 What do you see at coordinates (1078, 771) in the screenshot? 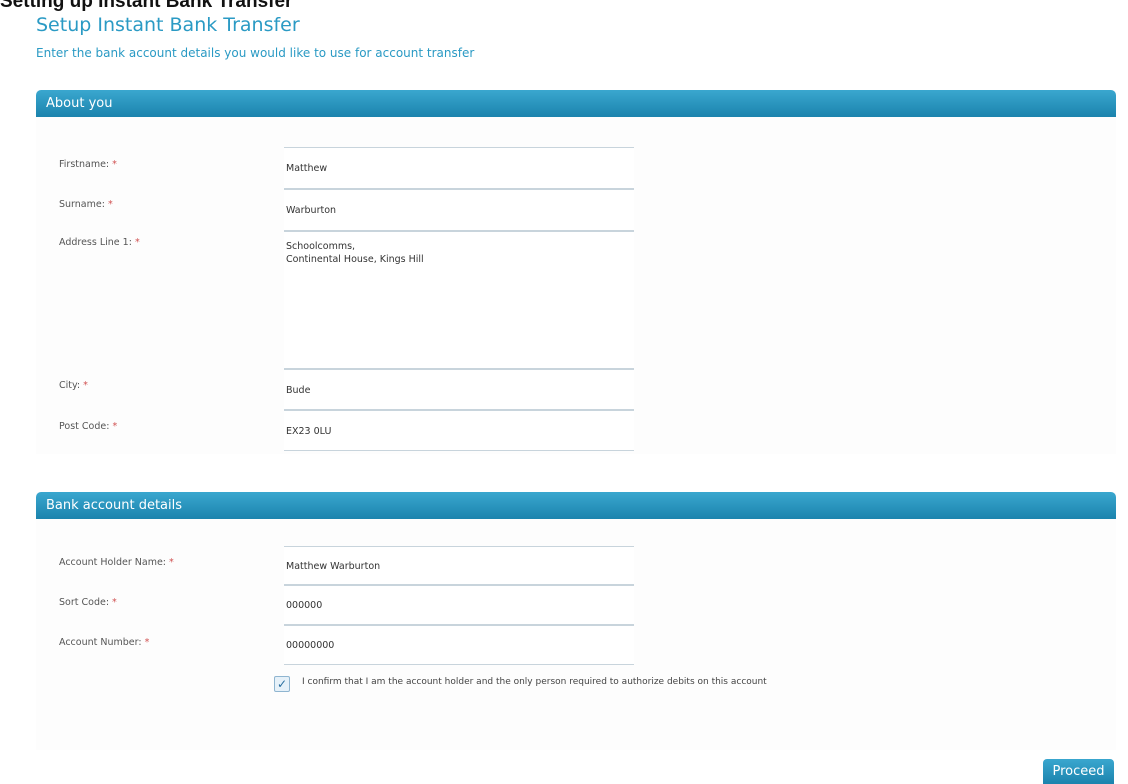
I see `proceed-button: Proceed` at bounding box center [1078, 771].